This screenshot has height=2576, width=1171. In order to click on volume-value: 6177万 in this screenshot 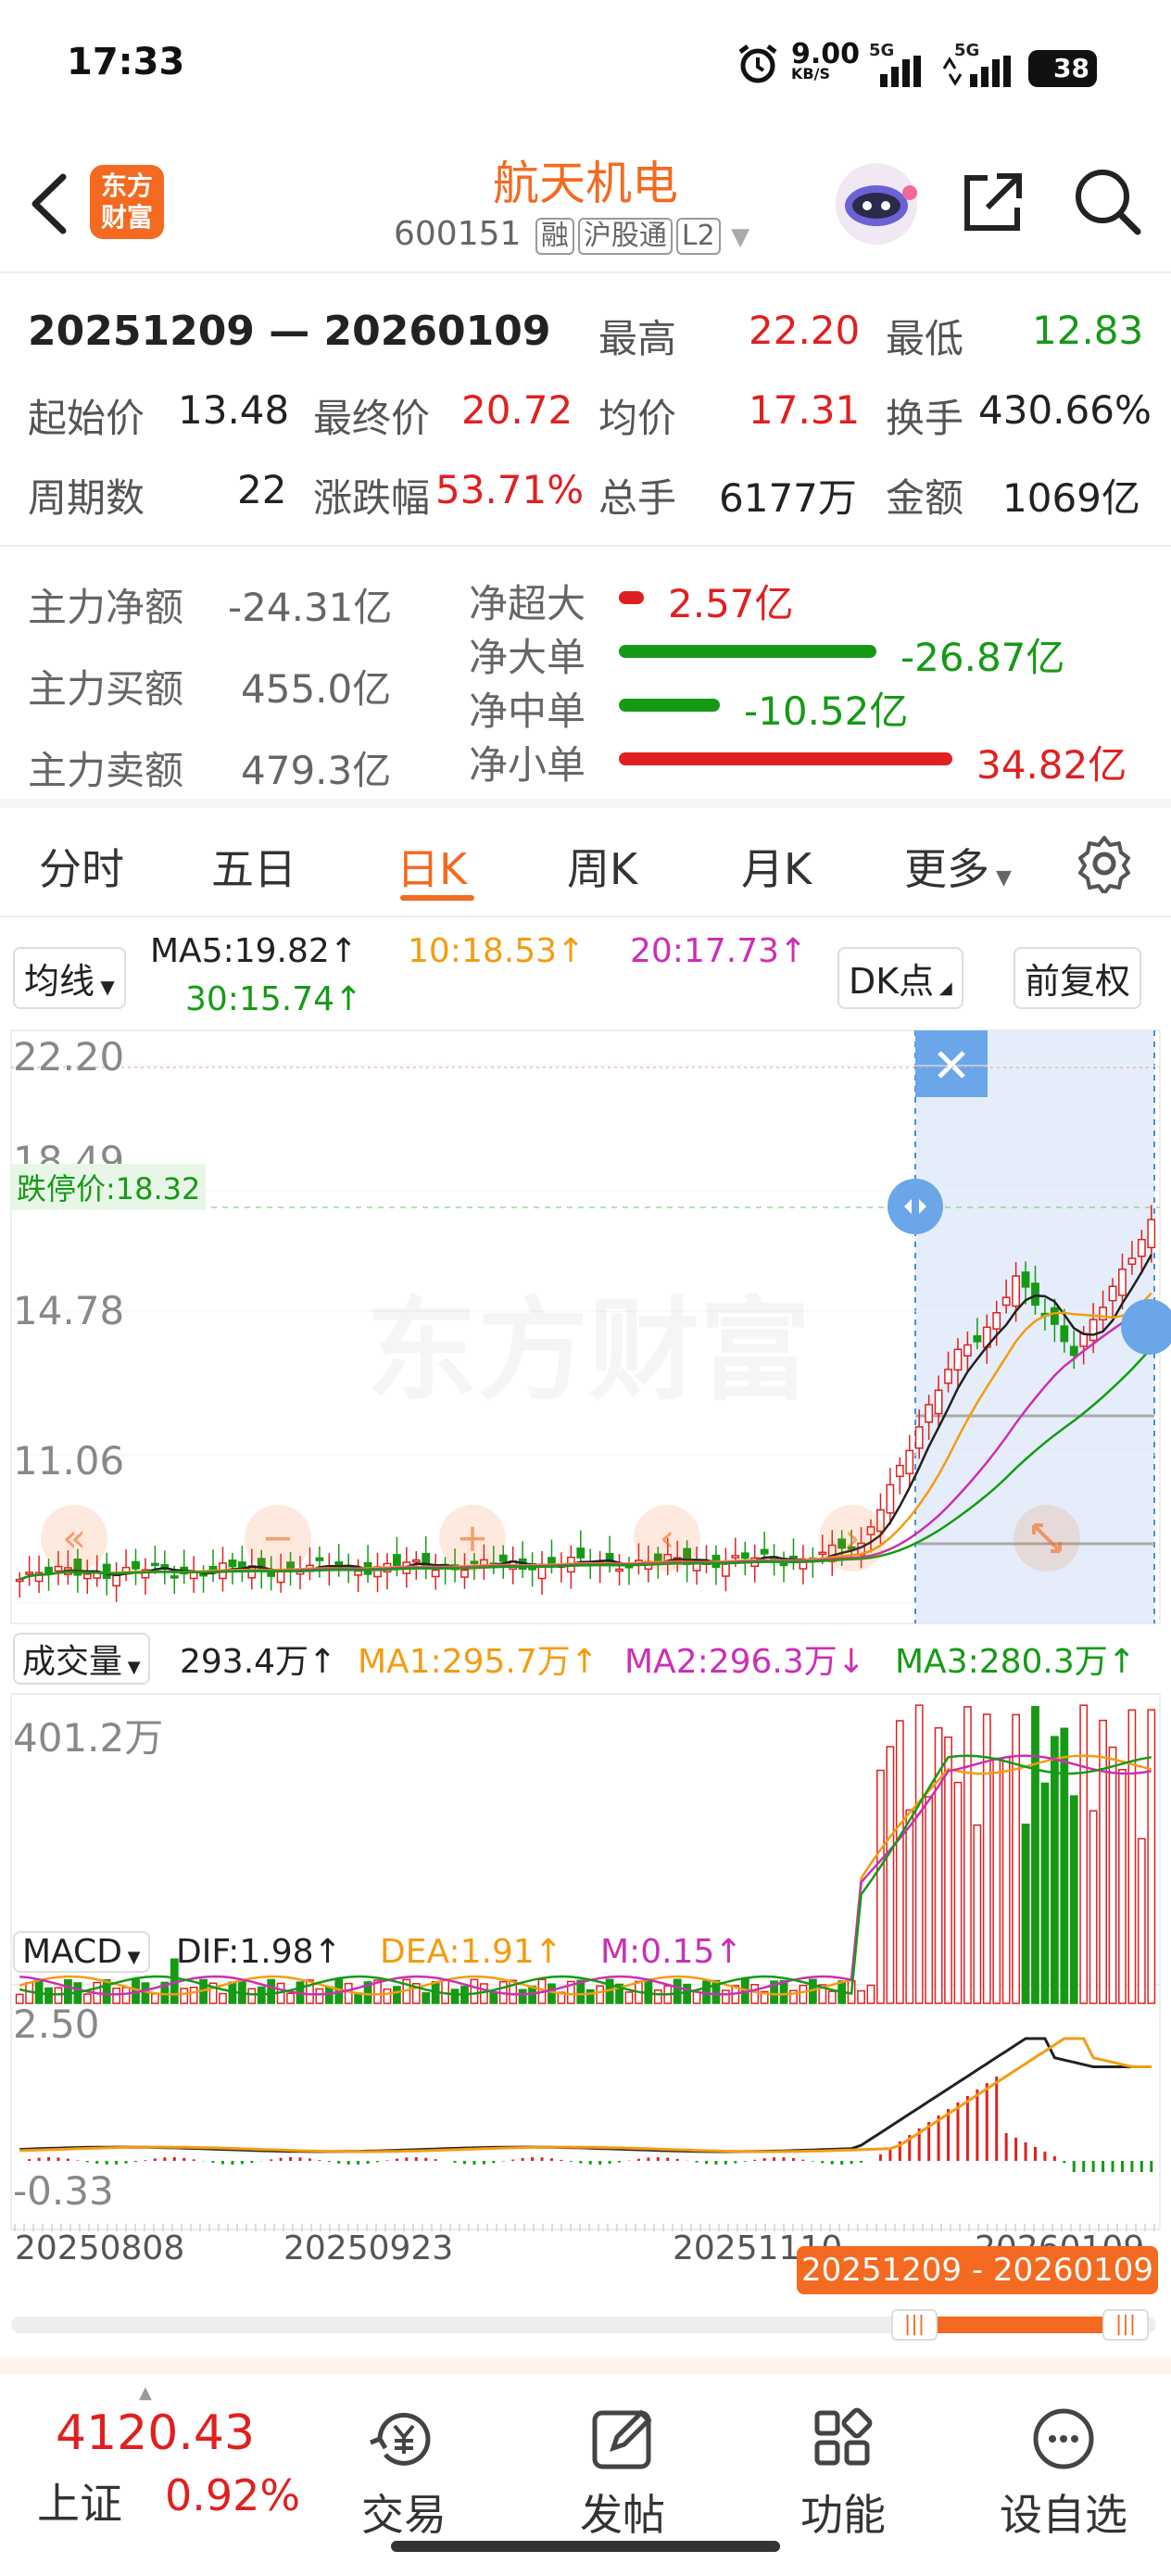, I will do `click(788, 498)`.